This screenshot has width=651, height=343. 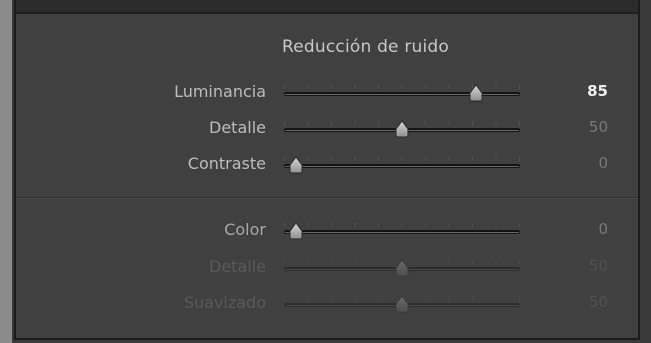 I want to click on slider-label-detalle: Detalle, so click(x=237, y=127).